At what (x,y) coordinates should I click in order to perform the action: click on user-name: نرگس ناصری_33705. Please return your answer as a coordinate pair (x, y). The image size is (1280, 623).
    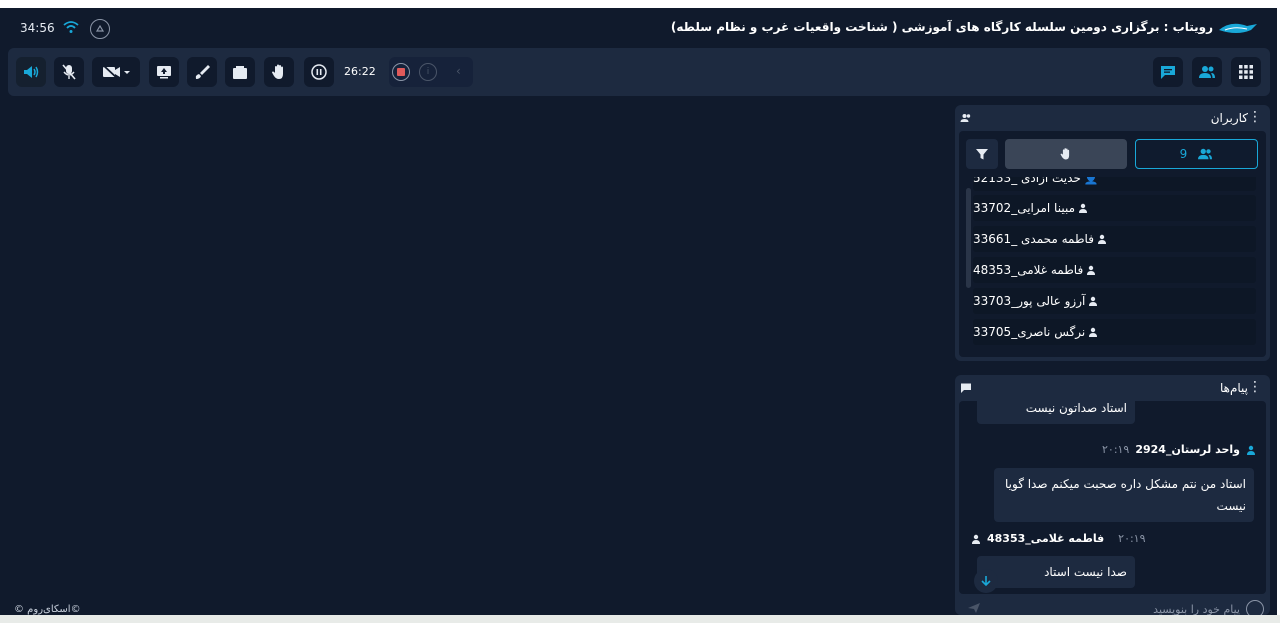
    Looking at the image, I should click on (1029, 332).